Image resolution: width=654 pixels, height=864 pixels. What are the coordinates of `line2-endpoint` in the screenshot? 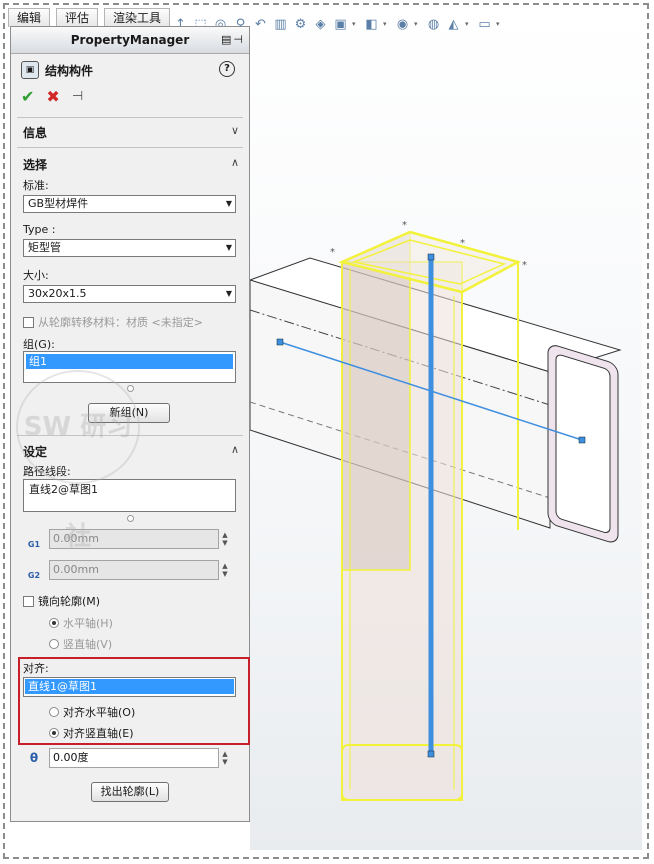 It's located at (431, 257).